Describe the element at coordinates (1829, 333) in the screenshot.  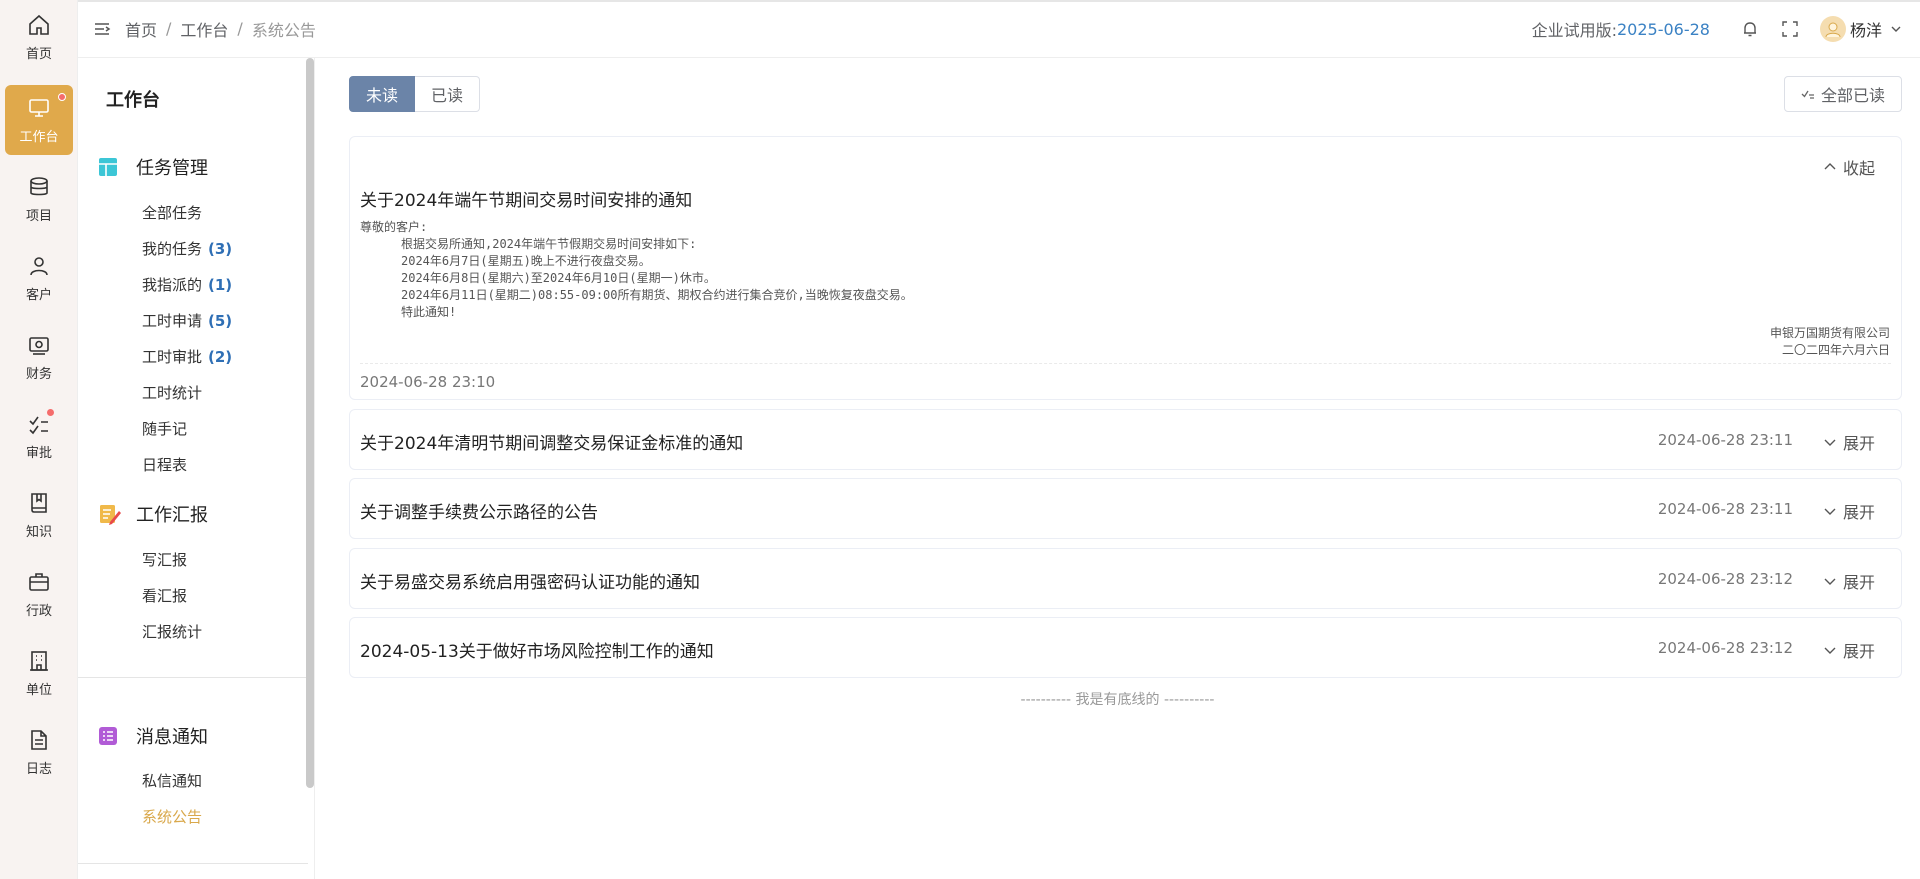
I see `notice-signature: 申银万国期货有限公司` at that location.